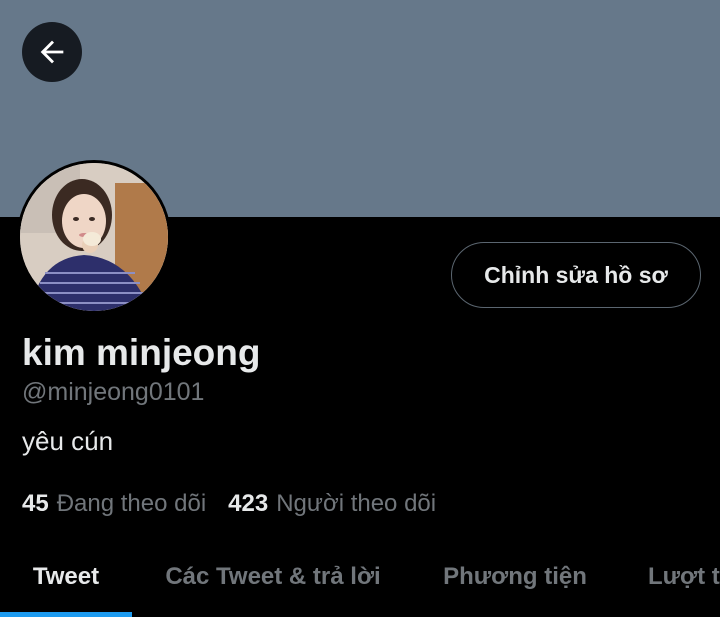 The height and width of the screenshot is (617, 720). What do you see at coordinates (35, 503) in the screenshot?
I see `following-count: 45` at bounding box center [35, 503].